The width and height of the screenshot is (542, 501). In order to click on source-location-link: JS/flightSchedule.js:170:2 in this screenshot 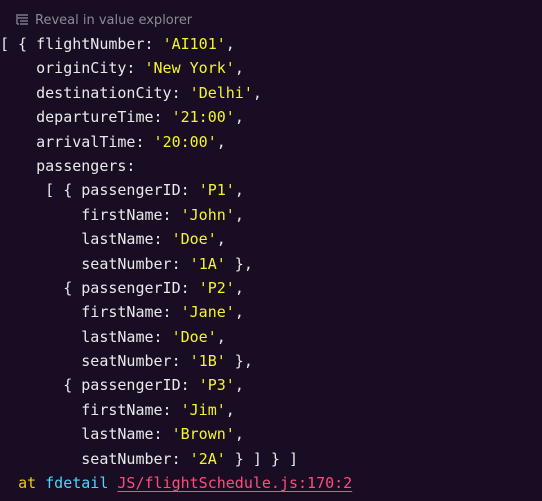, I will do `click(234, 483)`.